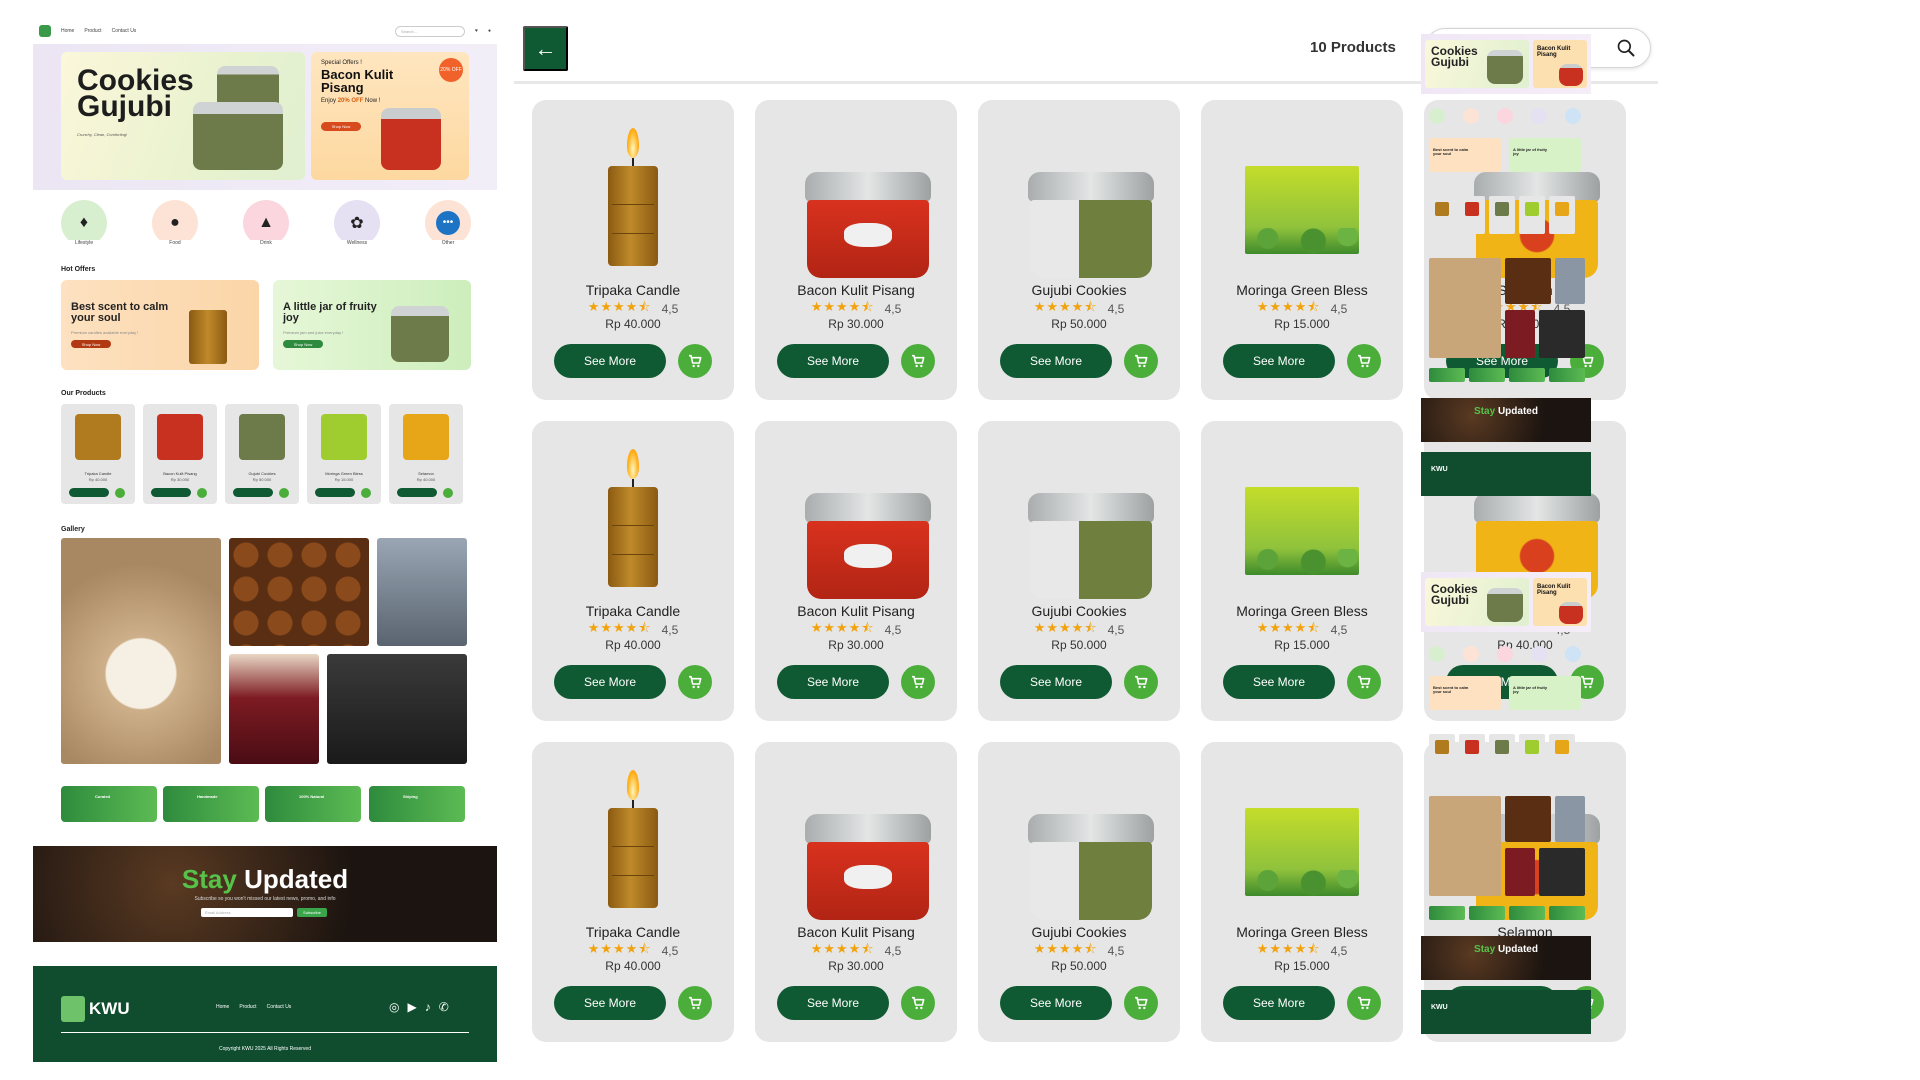 This screenshot has width=1920, height=1080. I want to click on gallery-candle-image, so click(141, 651).